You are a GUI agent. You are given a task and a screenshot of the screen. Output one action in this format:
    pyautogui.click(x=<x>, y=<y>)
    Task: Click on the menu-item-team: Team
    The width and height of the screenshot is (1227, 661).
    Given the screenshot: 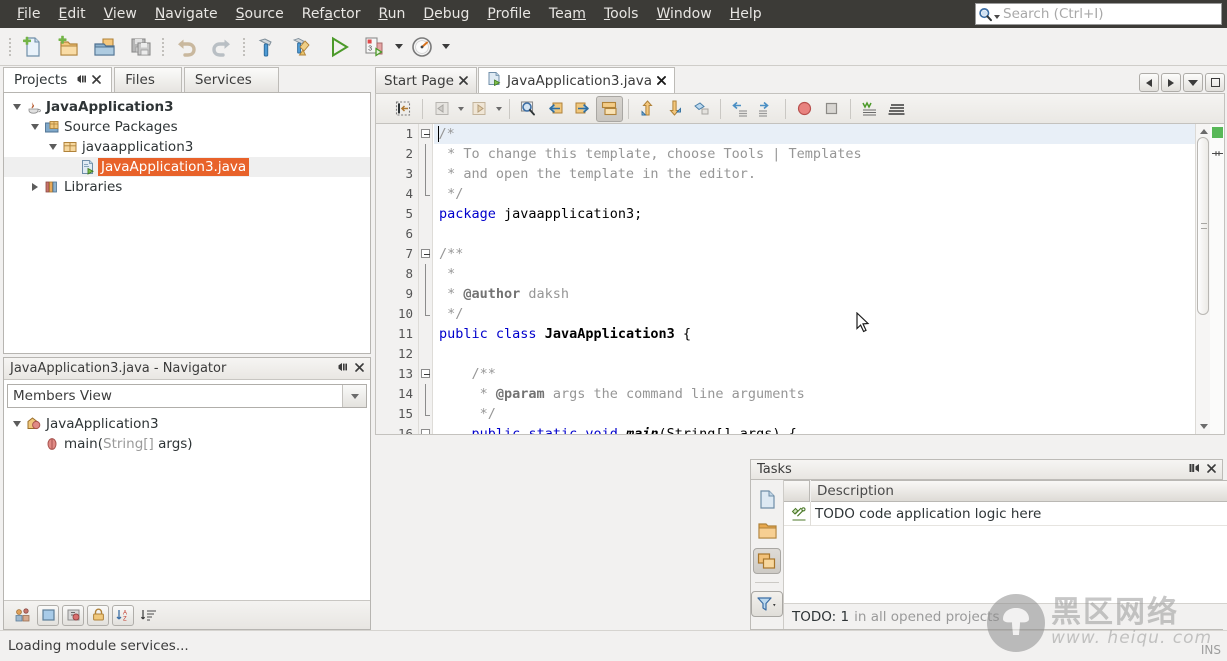 What is the action you would take?
    pyautogui.click(x=567, y=14)
    